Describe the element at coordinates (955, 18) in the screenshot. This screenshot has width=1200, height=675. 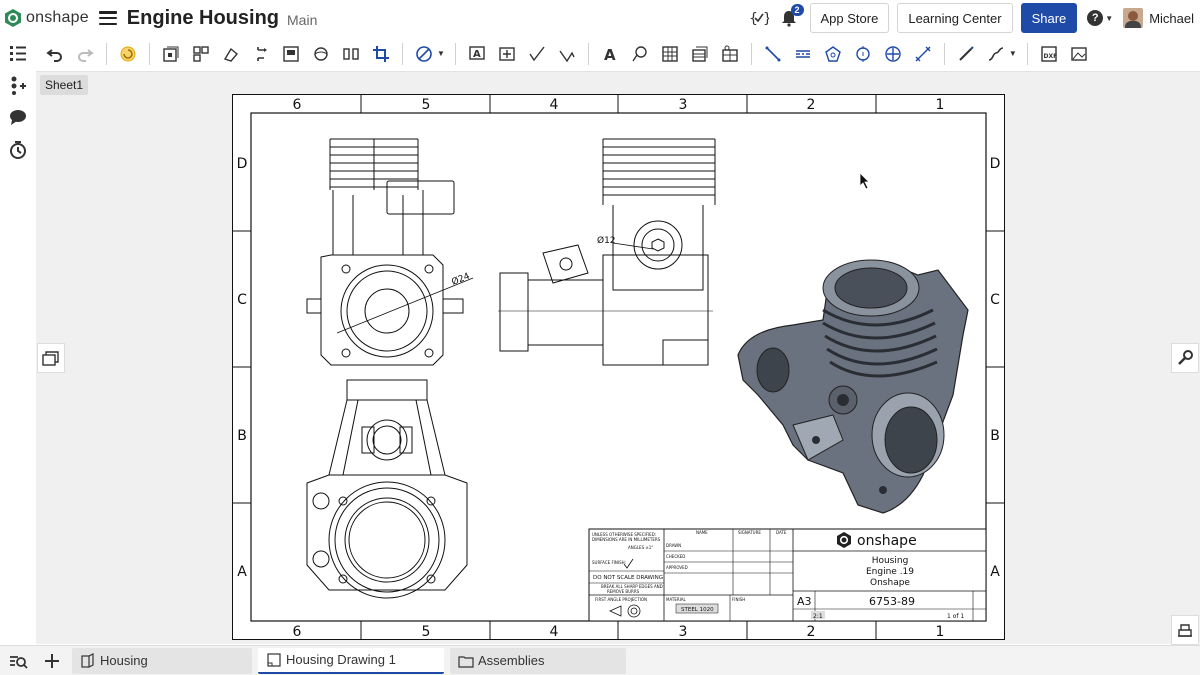
I see `learning-center-button: Learning Center` at that location.